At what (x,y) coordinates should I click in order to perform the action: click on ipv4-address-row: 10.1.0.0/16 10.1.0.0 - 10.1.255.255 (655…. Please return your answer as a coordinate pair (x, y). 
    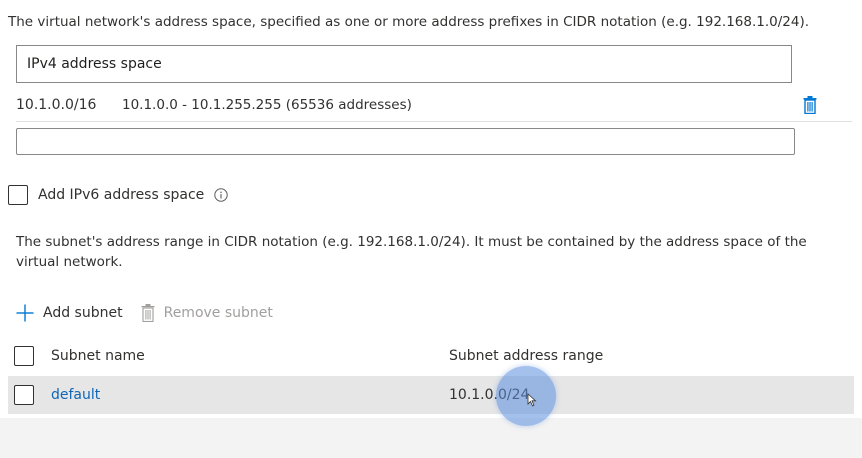
    Looking at the image, I should click on (434, 105).